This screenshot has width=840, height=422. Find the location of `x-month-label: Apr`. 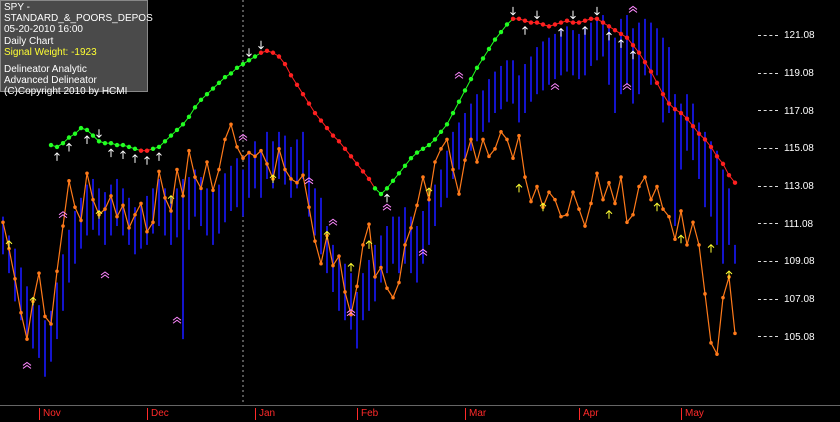

x-month-label: Apr is located at coordinates (589, 414).